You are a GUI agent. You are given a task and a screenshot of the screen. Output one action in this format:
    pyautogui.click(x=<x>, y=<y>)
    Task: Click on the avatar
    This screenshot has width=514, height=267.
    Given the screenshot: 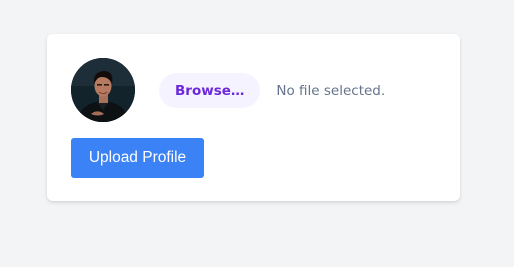 What is the action you would take?
    pyautogui.click(x=103, y=90)
    